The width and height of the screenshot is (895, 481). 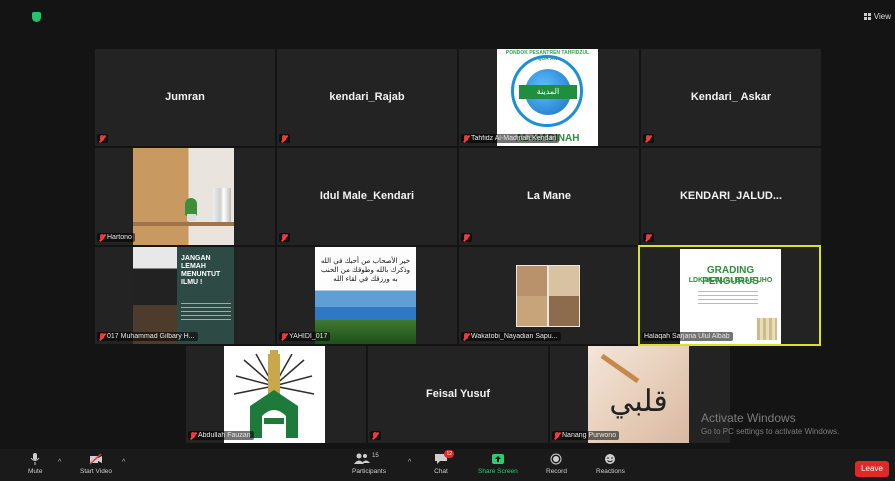 I want to click on watermark-title: Activate Windows, so click(x=748, y=418).